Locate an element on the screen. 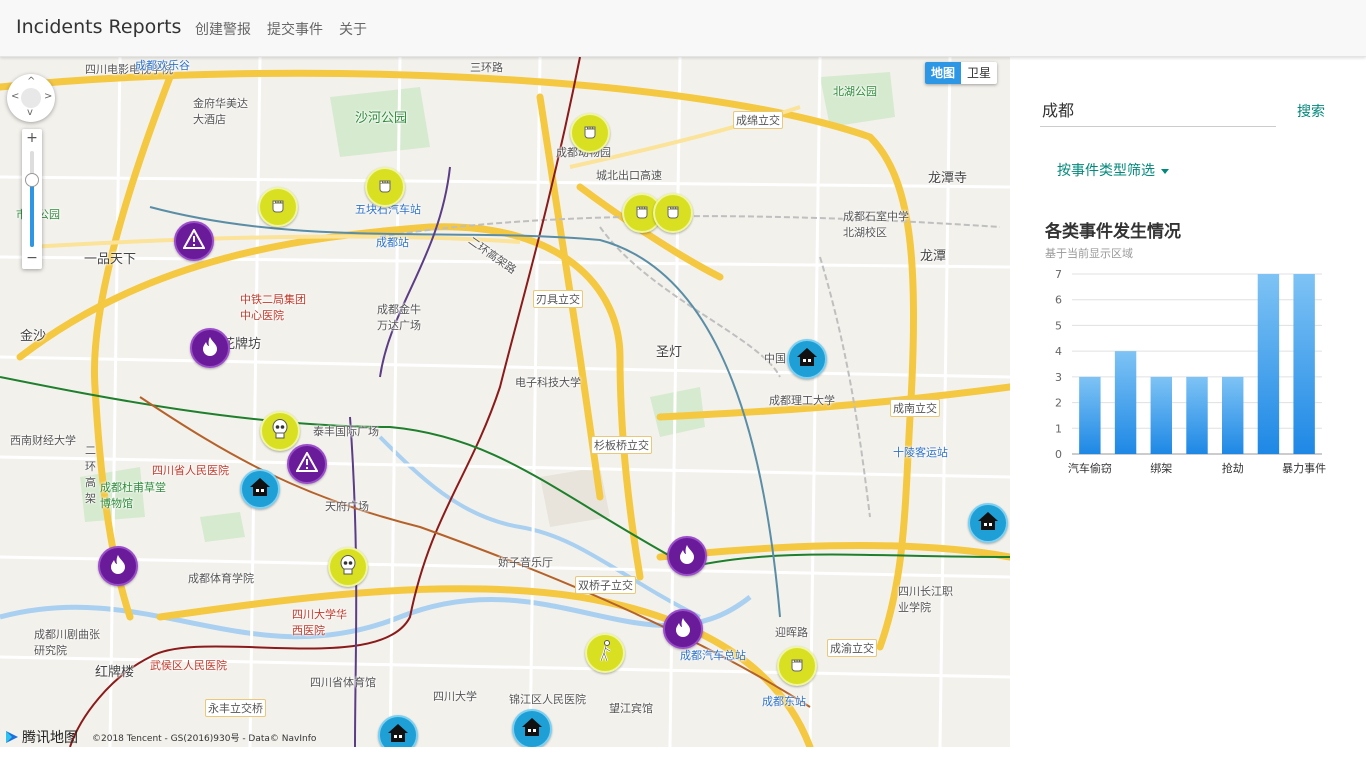 The height and width of the screenshot is (768, 1366). place-label: 中铁二局集团中心医院 is located at coordinates (273, 307).